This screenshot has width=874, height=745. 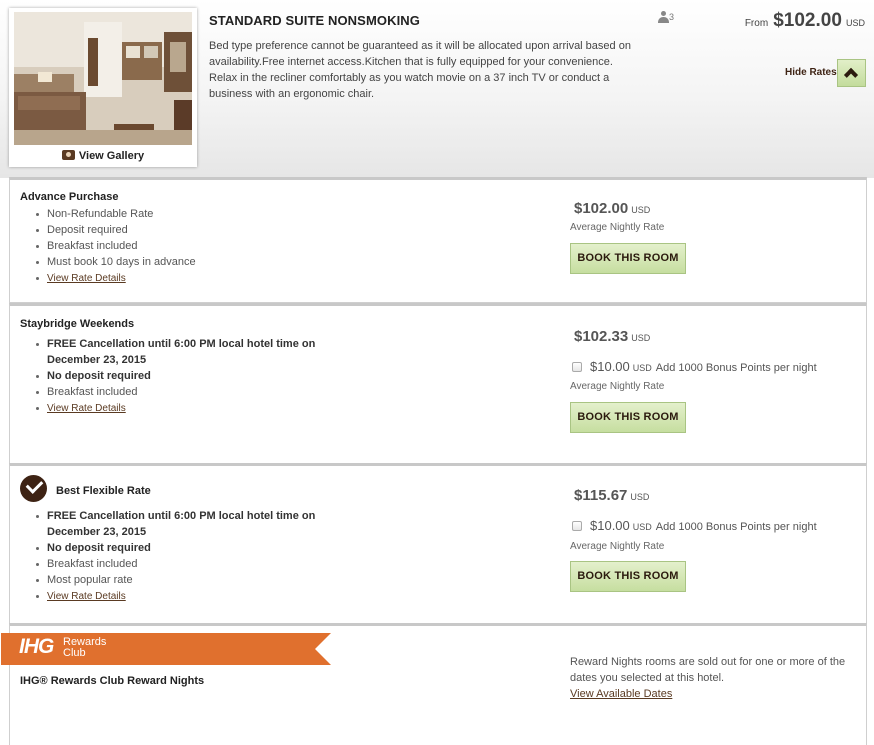 What do you see at coordinates (69, 197) in the screenshot?
I see `rate-name: Advance Purchase` at bounding box center [69, 197].